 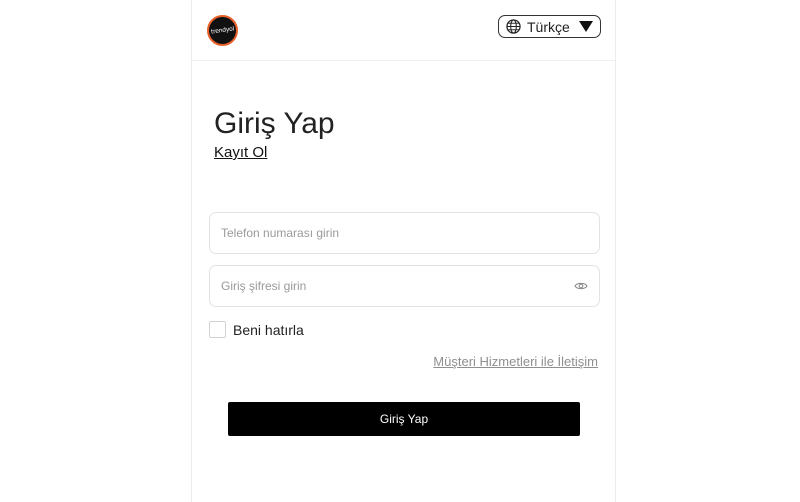 I want to click on language-selector: Türkçe, so click(x=549, y=26).